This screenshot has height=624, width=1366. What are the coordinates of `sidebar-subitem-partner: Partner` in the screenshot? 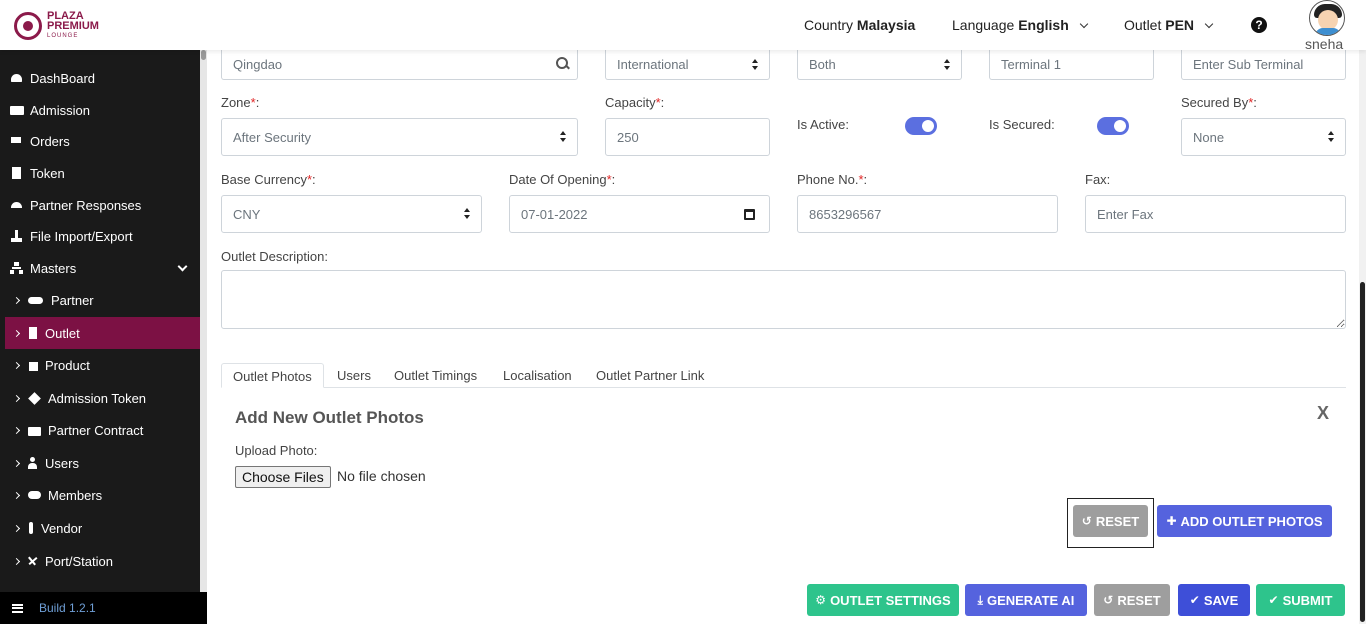 It's located at (100, 300).